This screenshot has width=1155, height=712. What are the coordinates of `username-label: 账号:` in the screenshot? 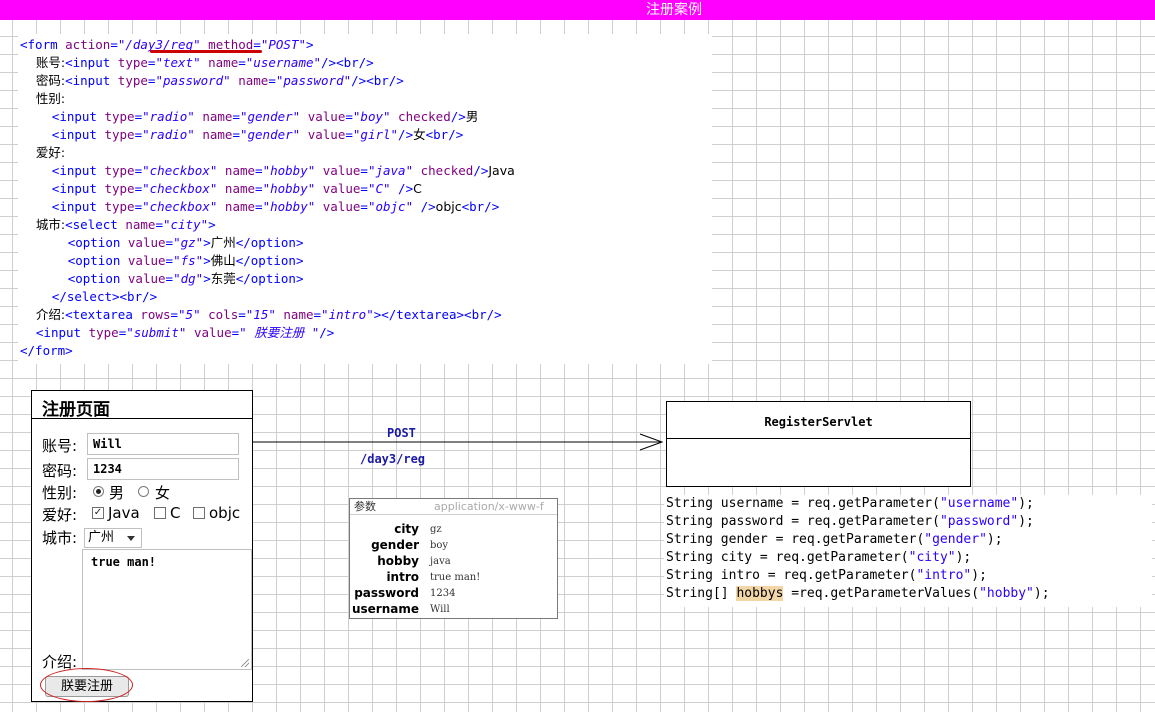 It's located at (60, 446).